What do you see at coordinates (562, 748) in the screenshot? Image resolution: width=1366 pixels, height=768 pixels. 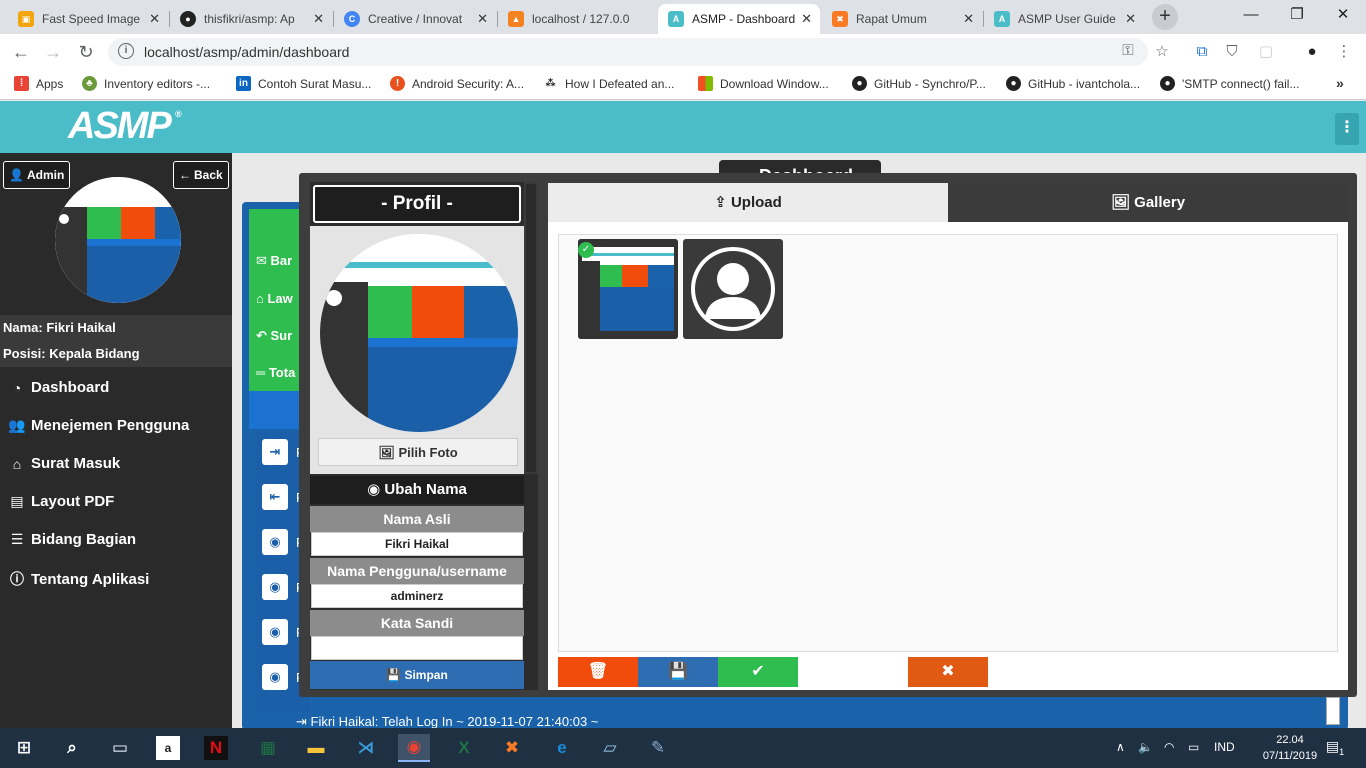 I see `edge-icon: e` at bounding box center [562, 748].